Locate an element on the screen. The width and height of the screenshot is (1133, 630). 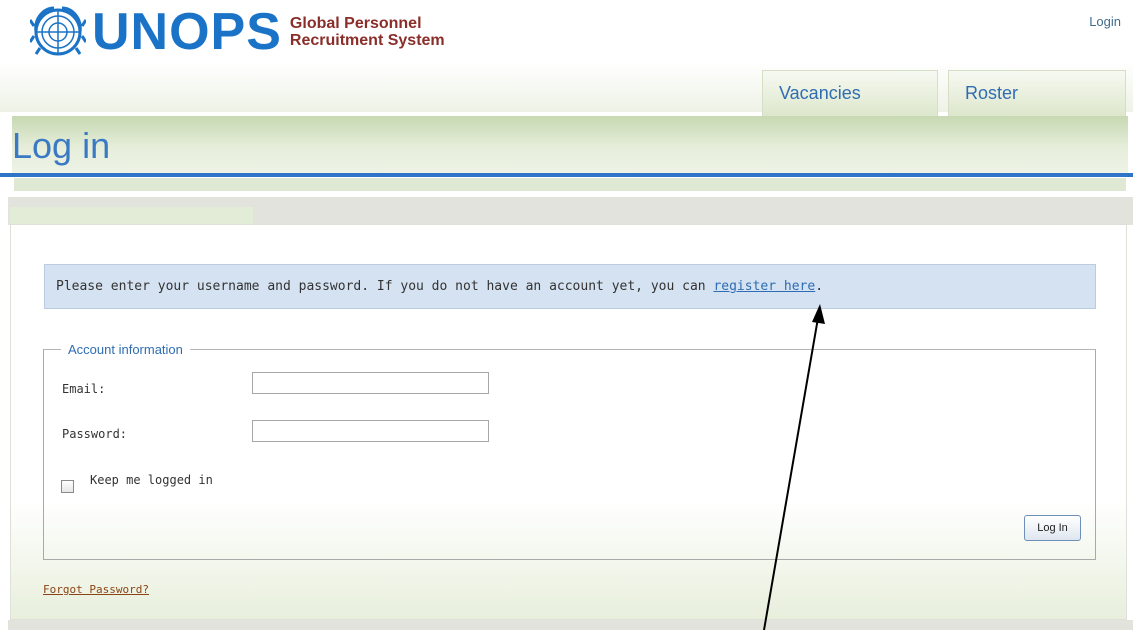
log-in-button: Log In is located at coordinates (1052, 528).